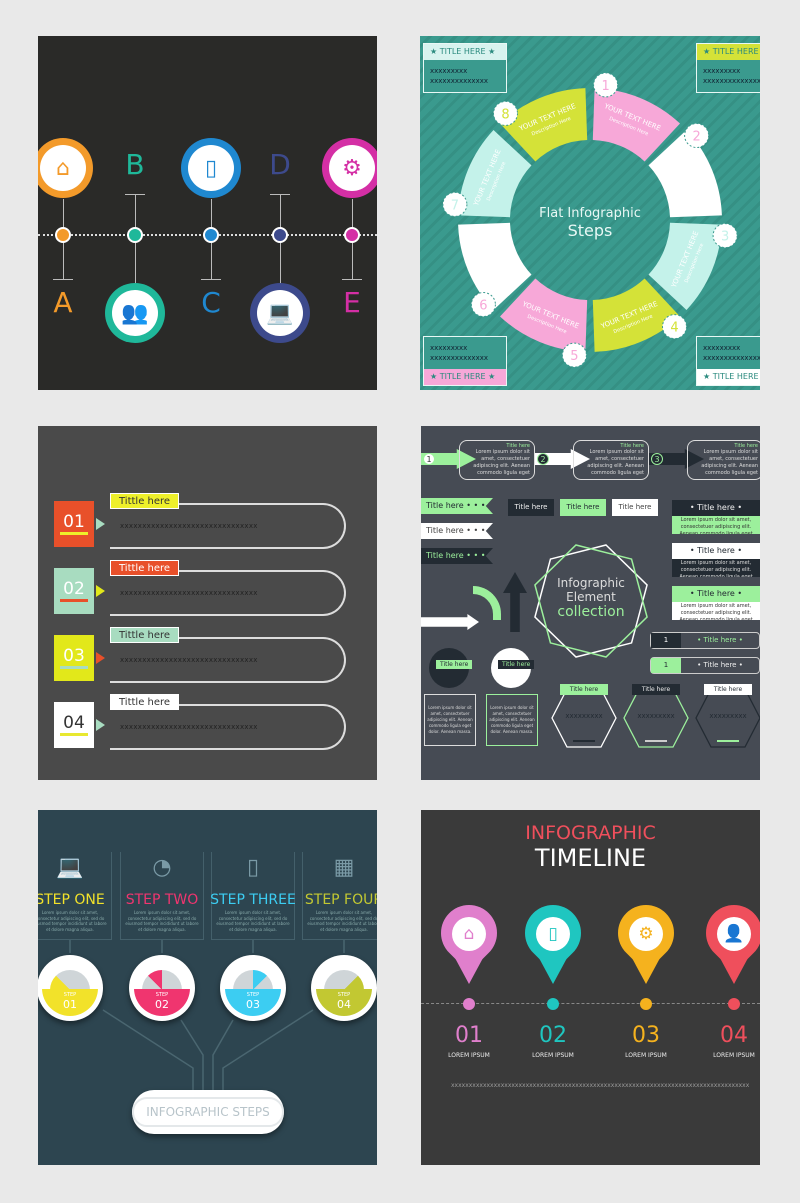  Describe the element at coordinates (253, 988) in the screenshot. I see `step-circle-03: STEP 03` at that location.